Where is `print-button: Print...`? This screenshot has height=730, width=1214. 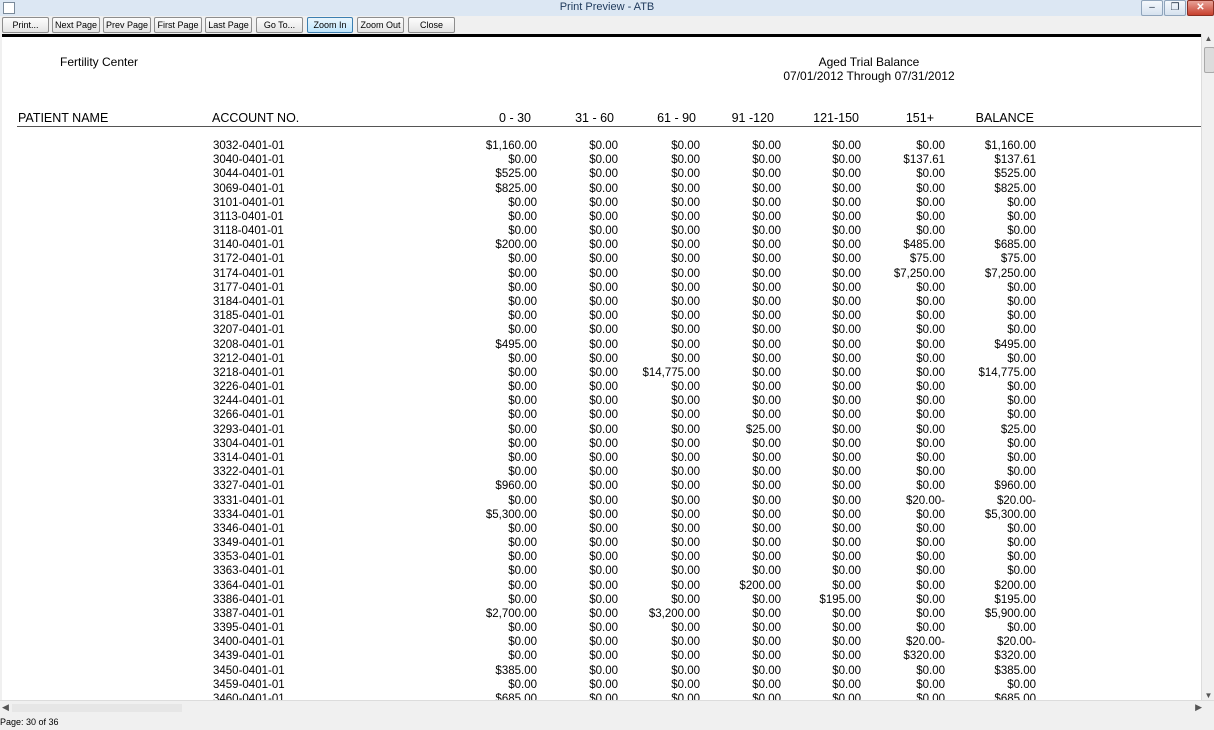
print-button: Print... is located at coordinates (25, 25).